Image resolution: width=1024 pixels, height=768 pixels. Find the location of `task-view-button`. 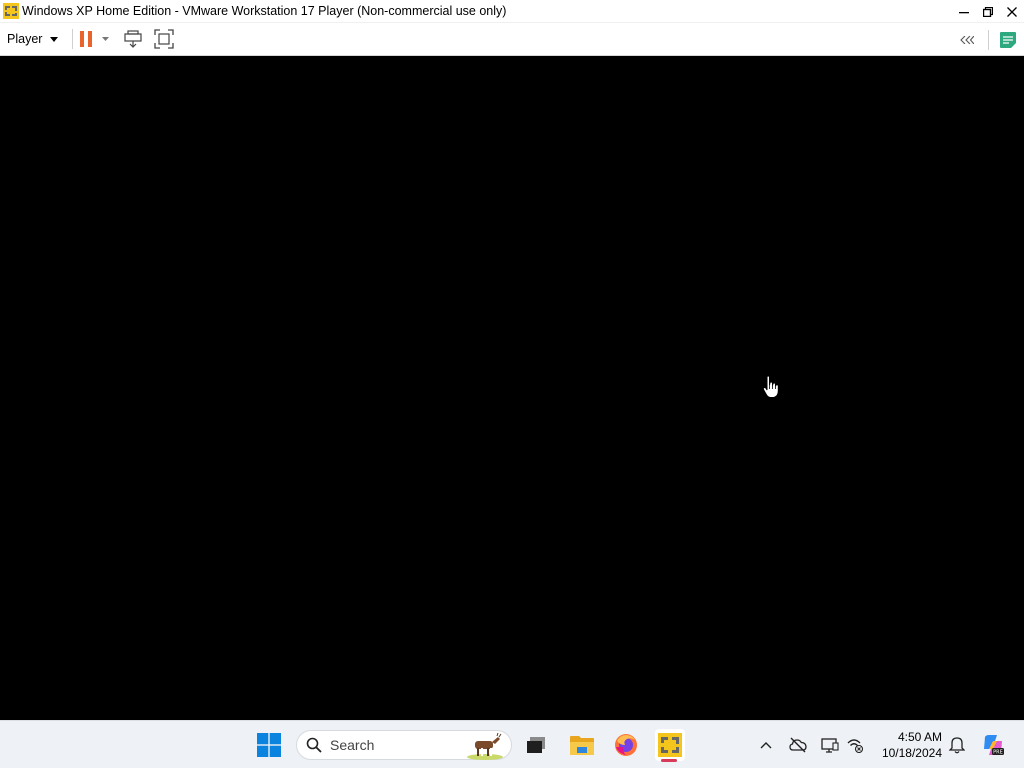

task-view-button is located at coordinates (536, 745).